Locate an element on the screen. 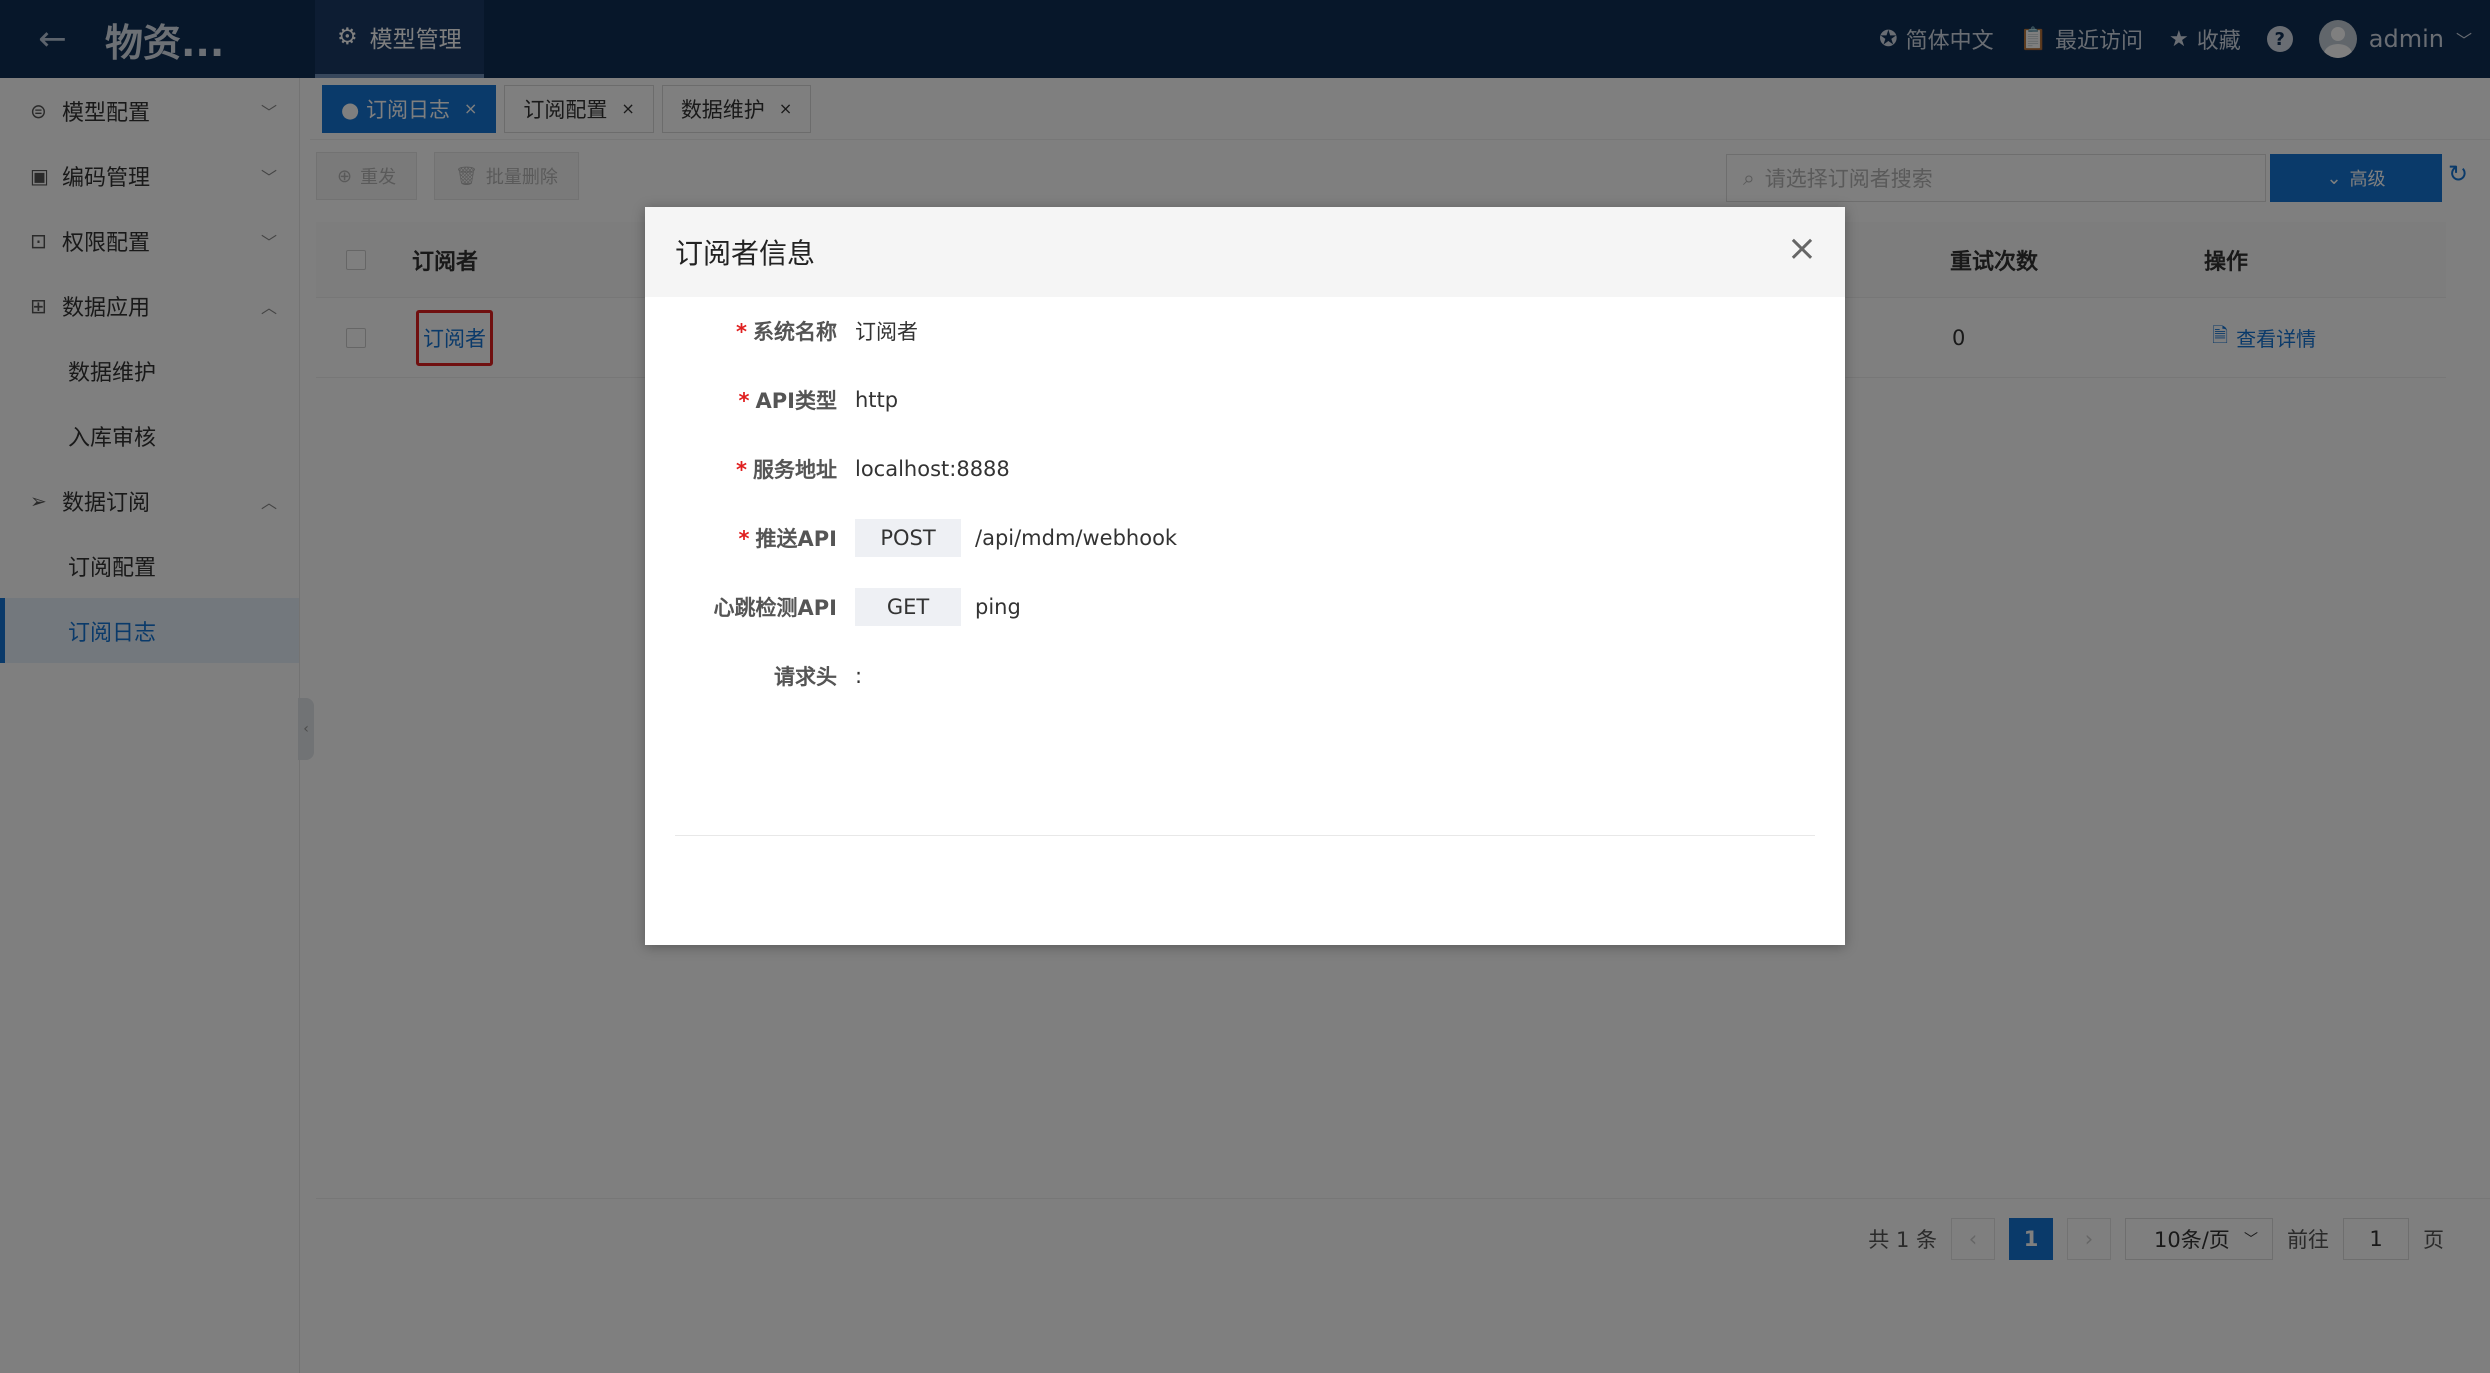  push-api-path: /api/mdm/webhook is located at coordinates (1076, 538).